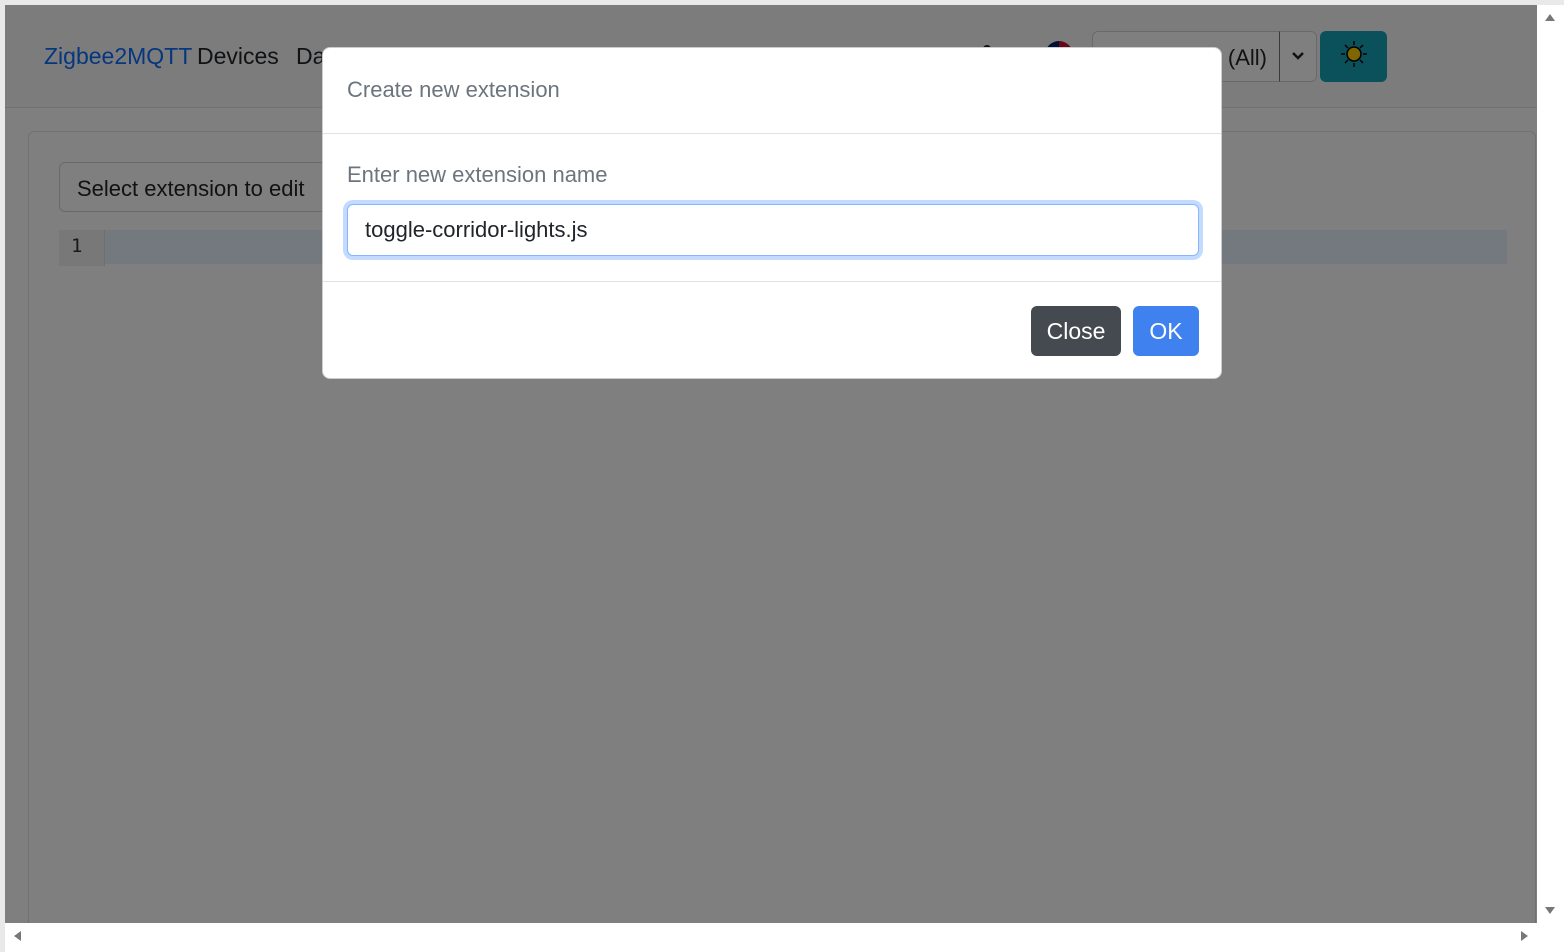  Describe the element at coordinates (772, 91) in the screenshot. I see `modal-header: Create new extension` at that location.